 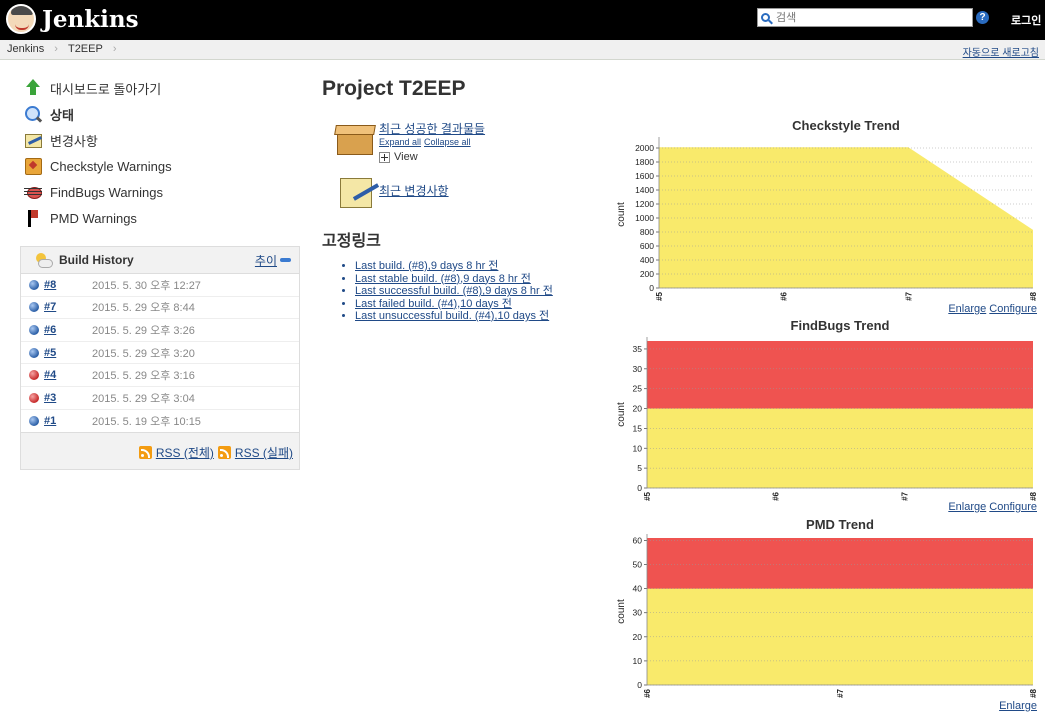 What do you see at coordinates (846, 125) in the screenshot?
I see `chart-title: Checkstyle Trend` at bounding box center [846, 125].